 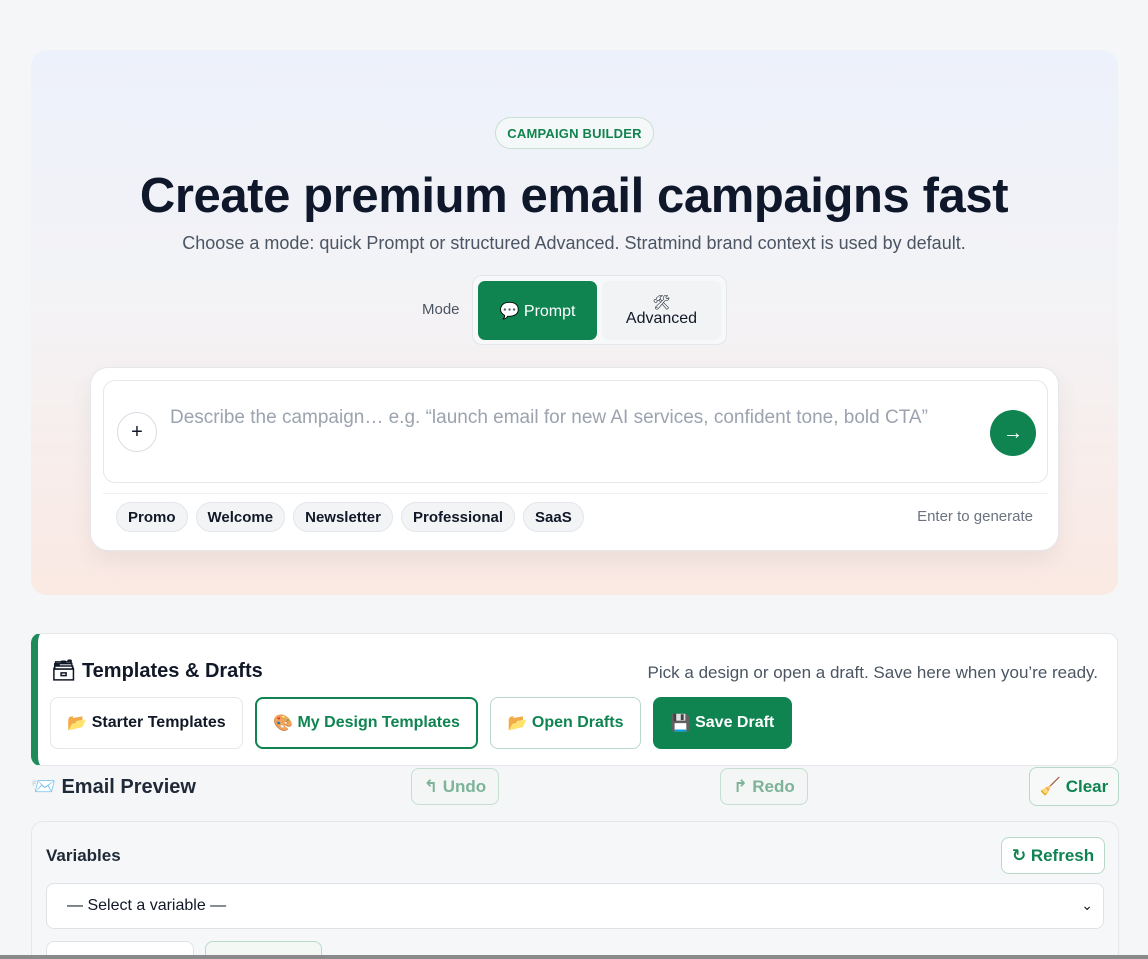 I want to click on clear-label: Clear, so click(x=1087, y=786).